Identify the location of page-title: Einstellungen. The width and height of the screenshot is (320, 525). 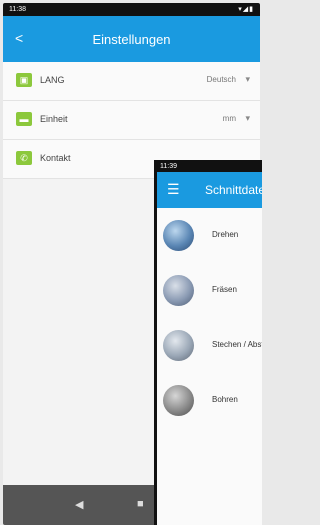
(131, 39).